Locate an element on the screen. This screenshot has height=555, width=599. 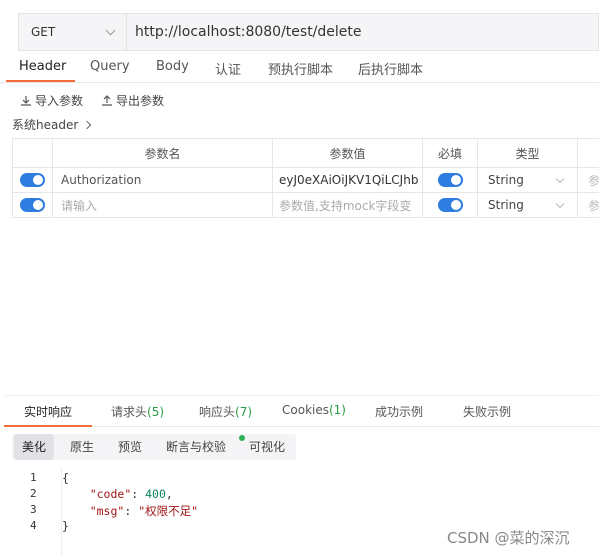
import-params-label: 导入参数 is located at coordinates (59, 101).